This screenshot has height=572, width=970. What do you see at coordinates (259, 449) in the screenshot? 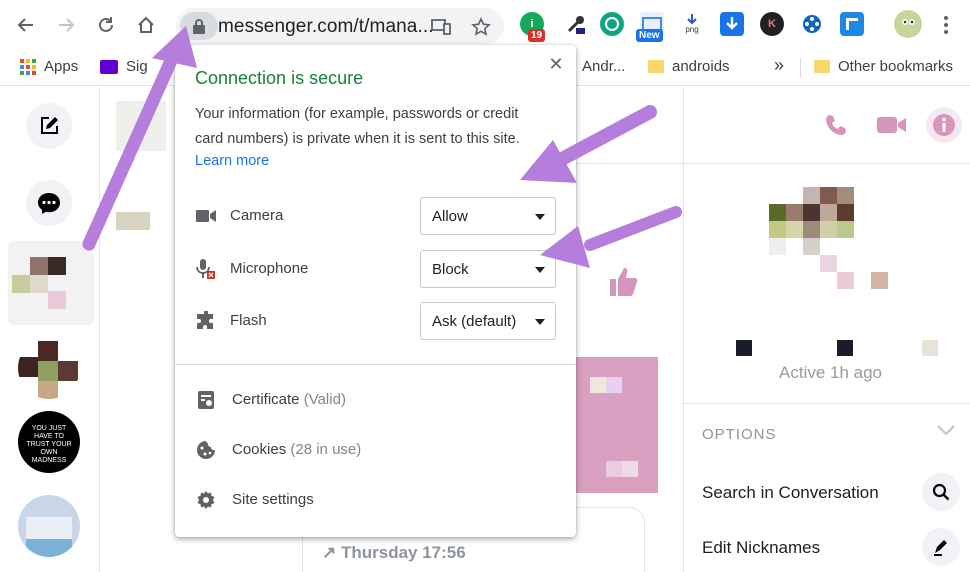
I see `cookies-text: Cookies` at bounding box center [259, 449].